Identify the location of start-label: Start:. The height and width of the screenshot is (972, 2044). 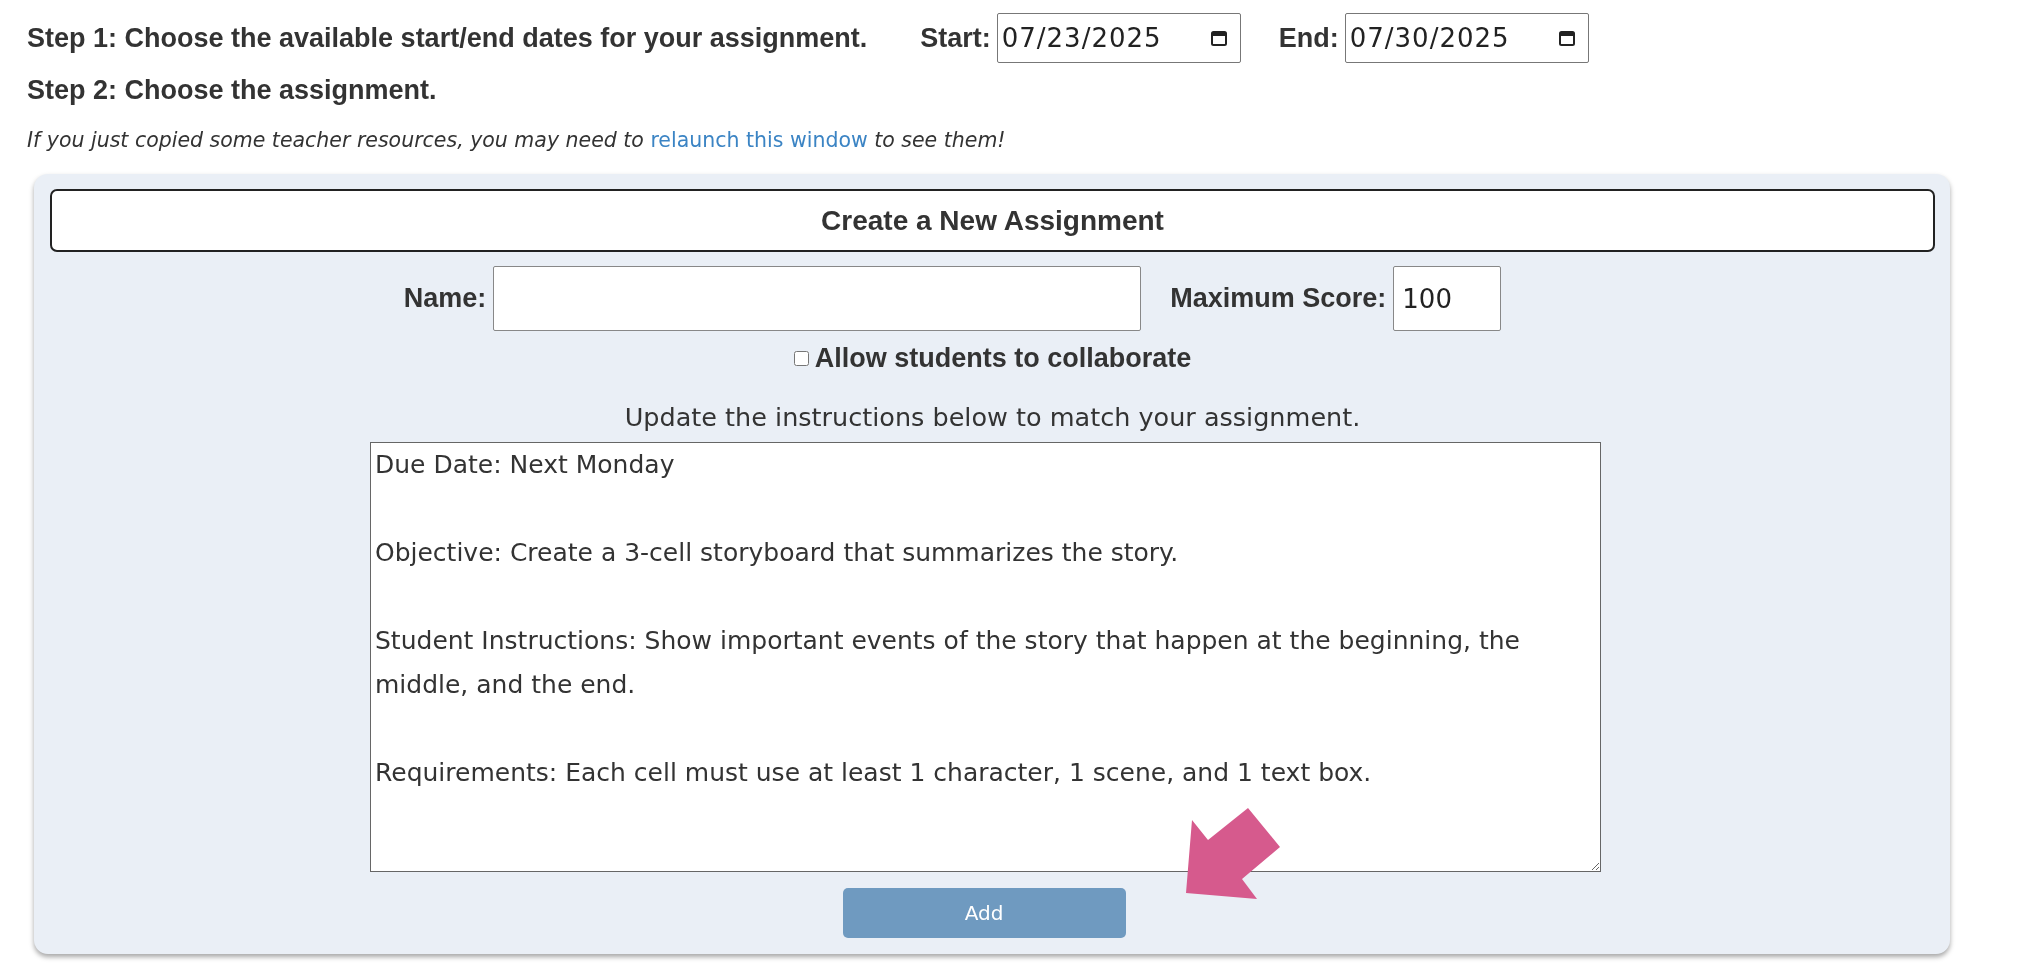
(955, 38).